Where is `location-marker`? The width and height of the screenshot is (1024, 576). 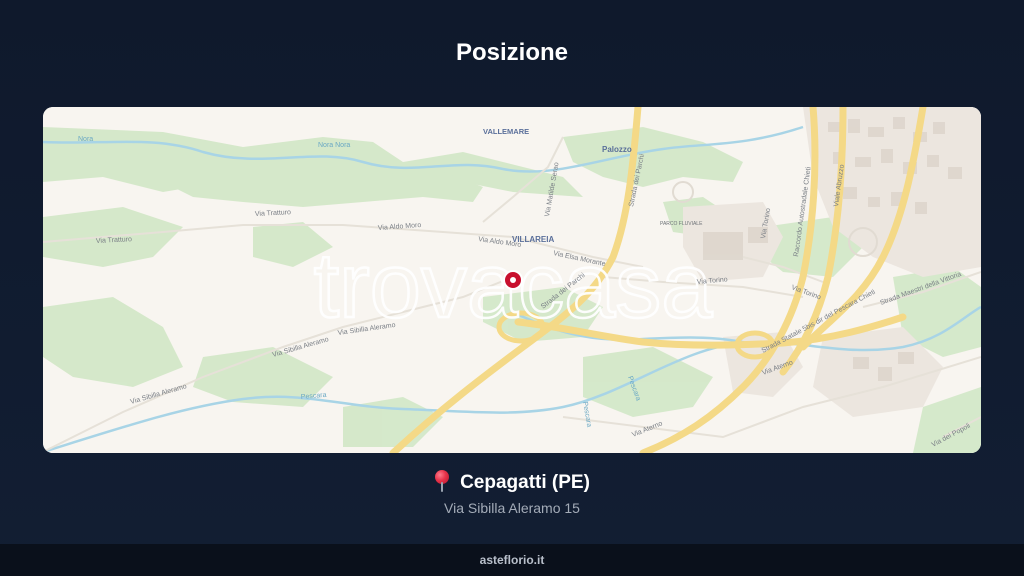 location-marker is located at coordinates (513, 280).